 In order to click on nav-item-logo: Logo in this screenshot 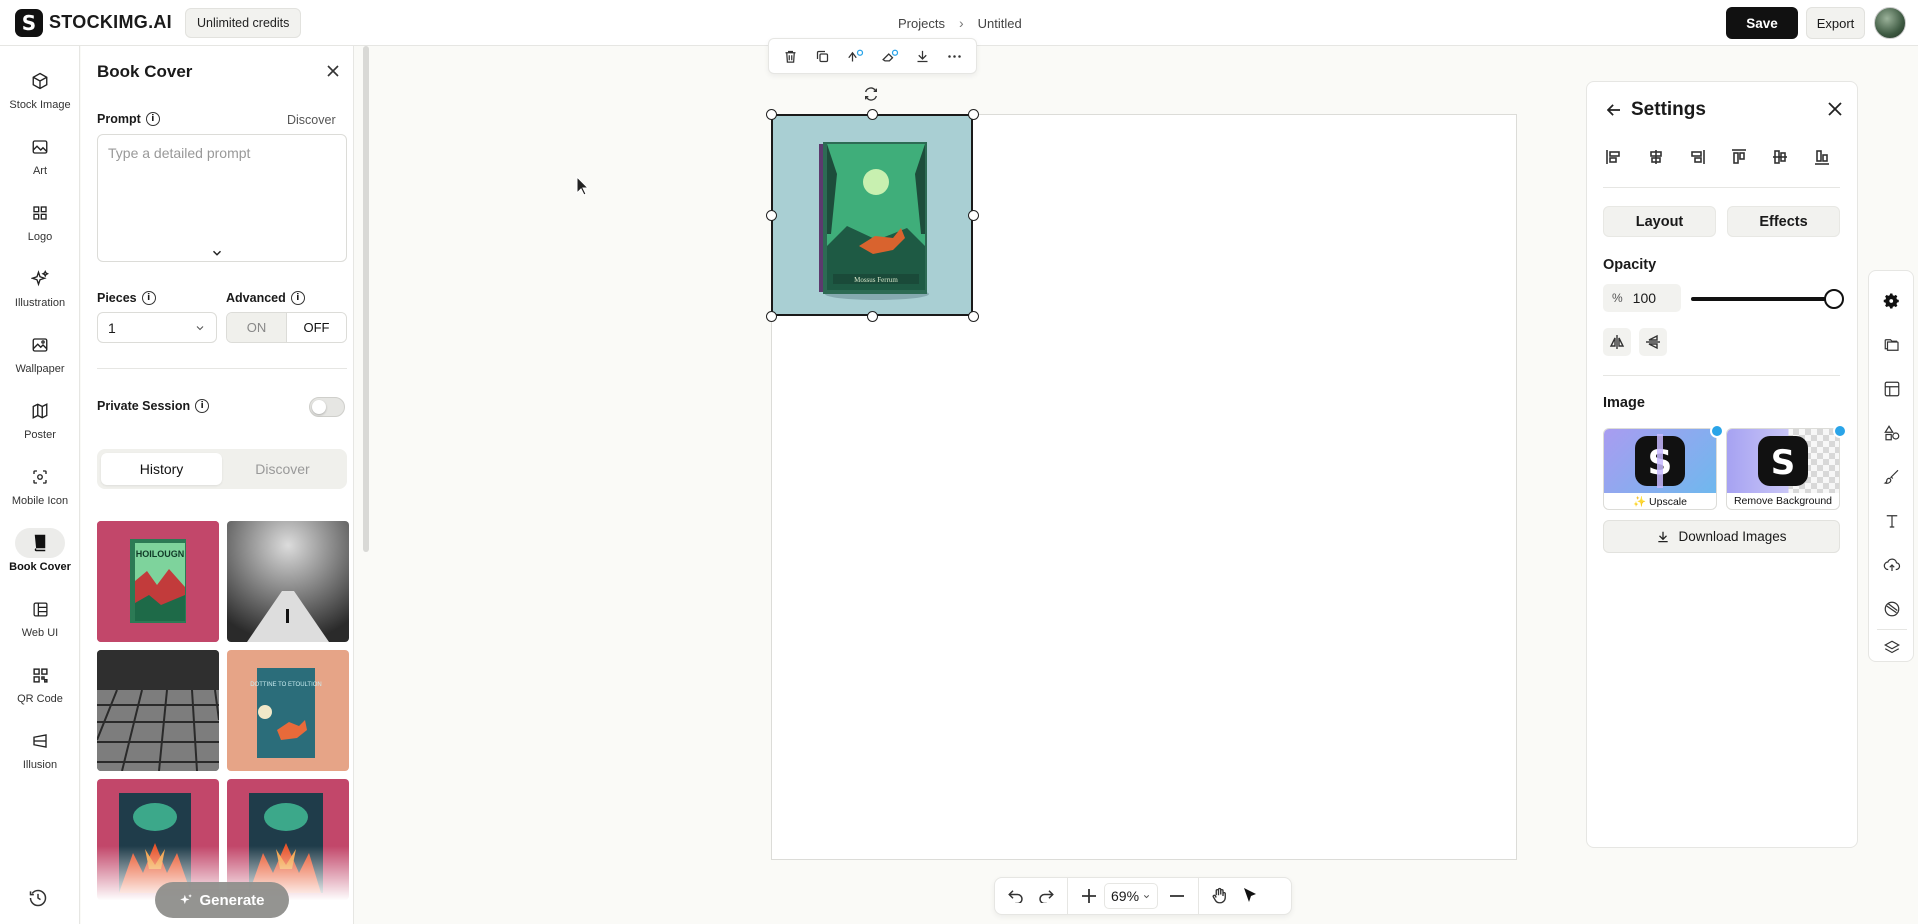, I will do `click(40, 223)`.